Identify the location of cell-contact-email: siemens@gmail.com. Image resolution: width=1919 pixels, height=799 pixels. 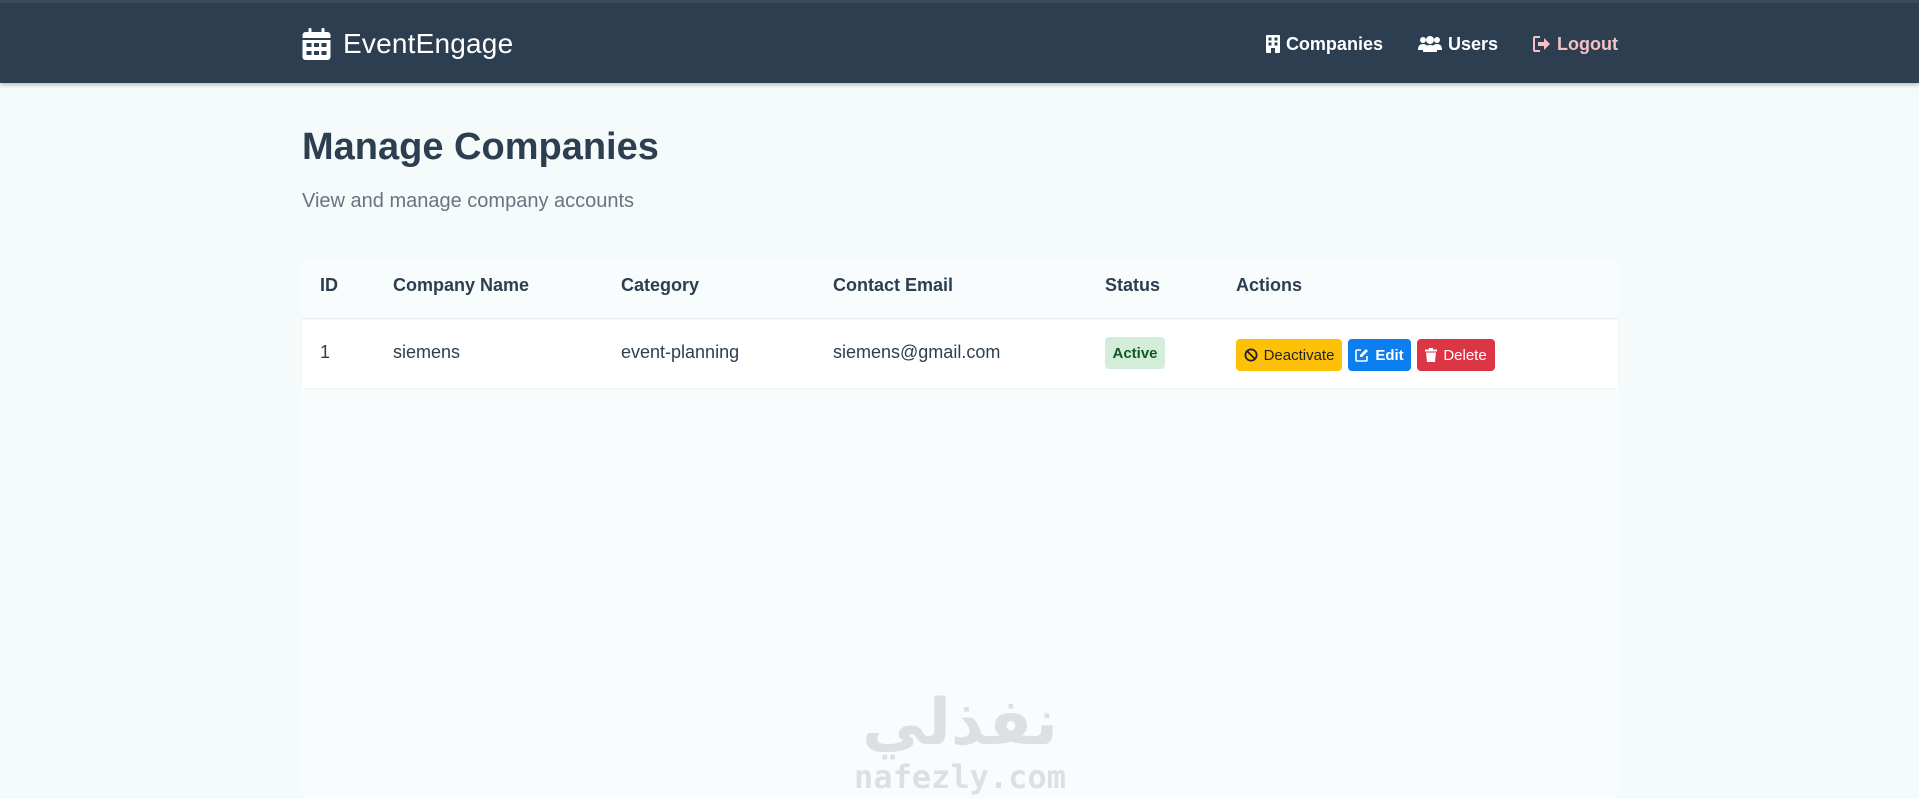
(917, 352).